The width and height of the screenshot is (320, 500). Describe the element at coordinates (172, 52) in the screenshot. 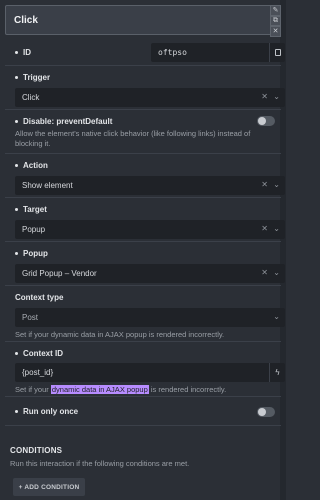

I see `id-value: oftpso` at that location.